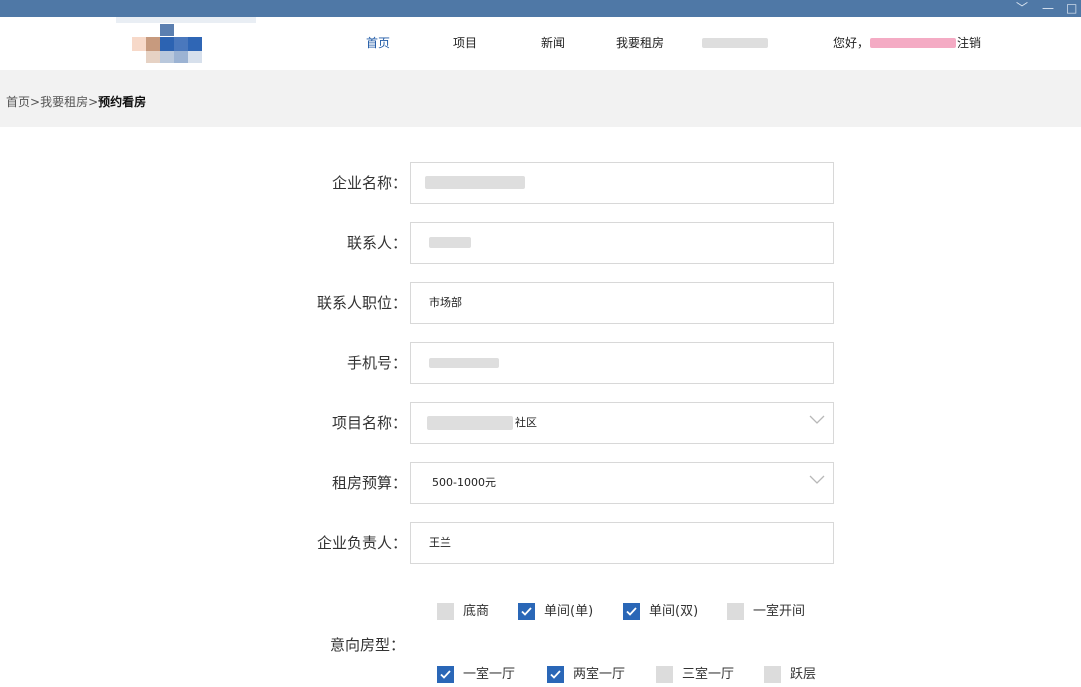  Describe the element at coordinates (18, 102) in the screenshot. I see `breadcrumb-home: 首页` at that location.